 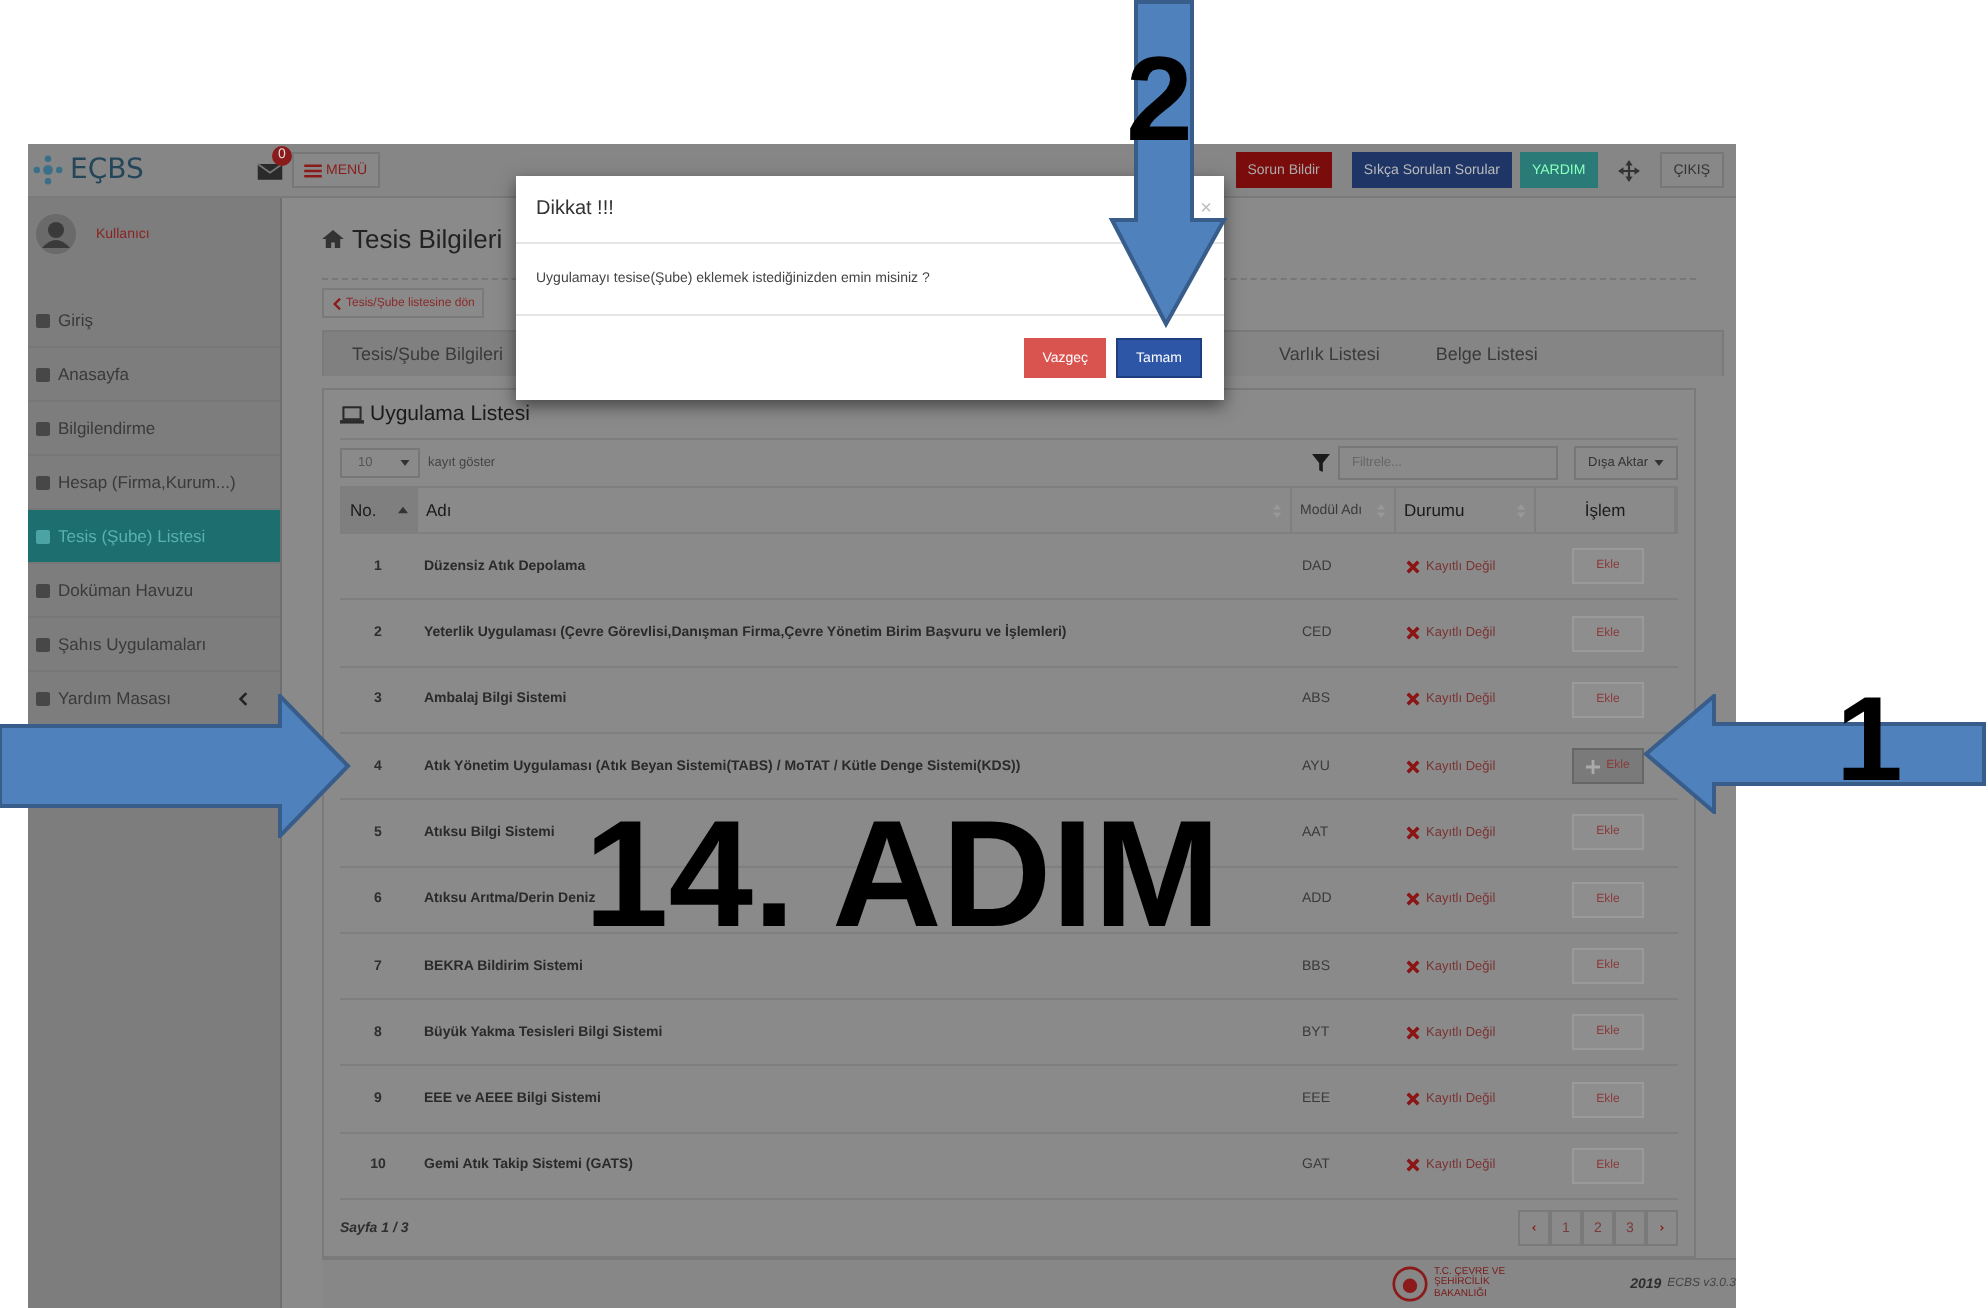 I want to click on sidebar-item: Giriş, so click(x=154, y=321).